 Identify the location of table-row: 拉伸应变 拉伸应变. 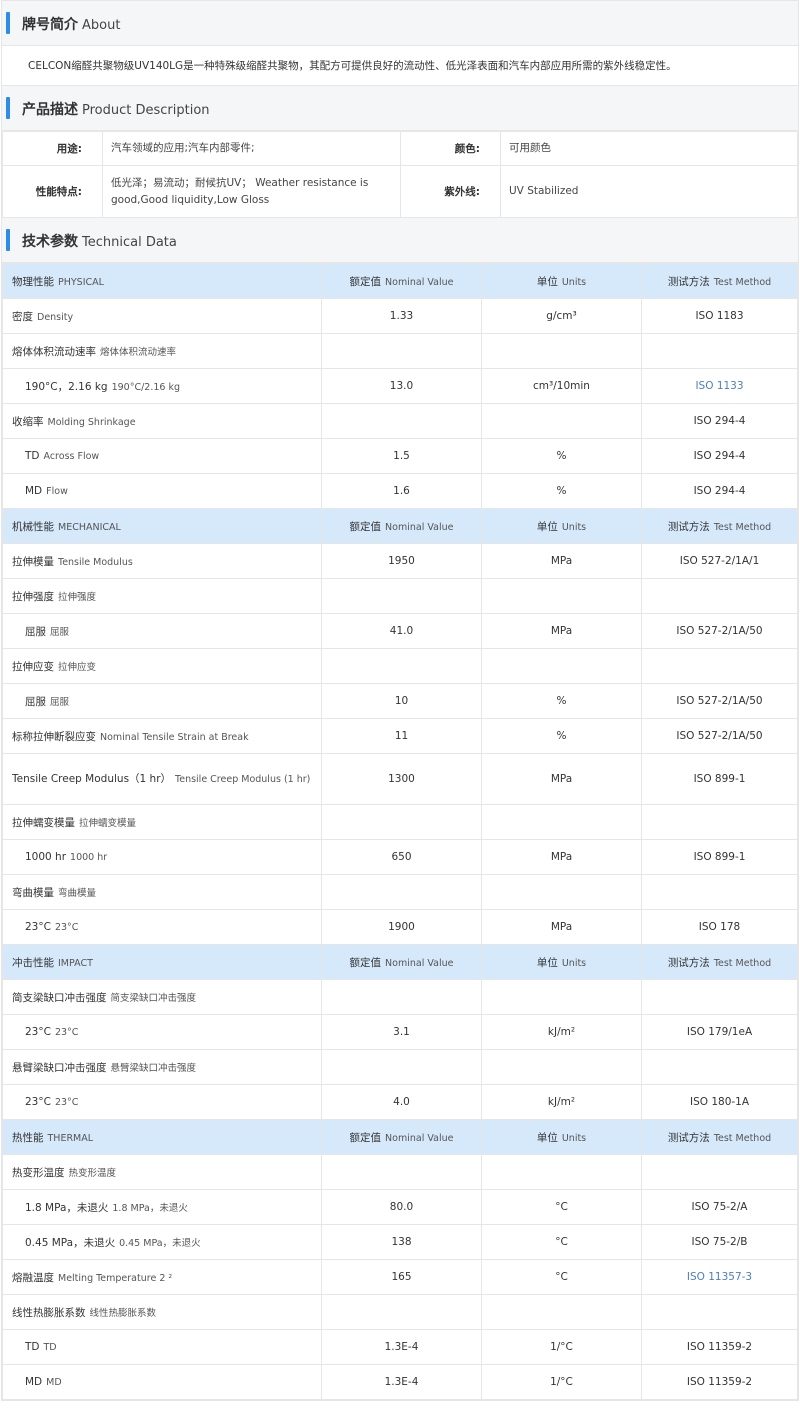
(400, 666).